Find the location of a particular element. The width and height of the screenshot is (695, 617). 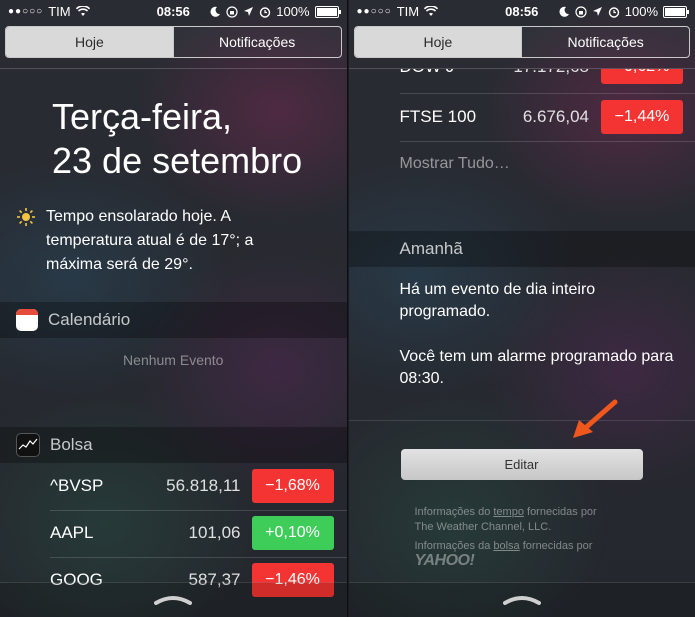

stock-change-badge: −1,68% is located at coordinates (292, 486).